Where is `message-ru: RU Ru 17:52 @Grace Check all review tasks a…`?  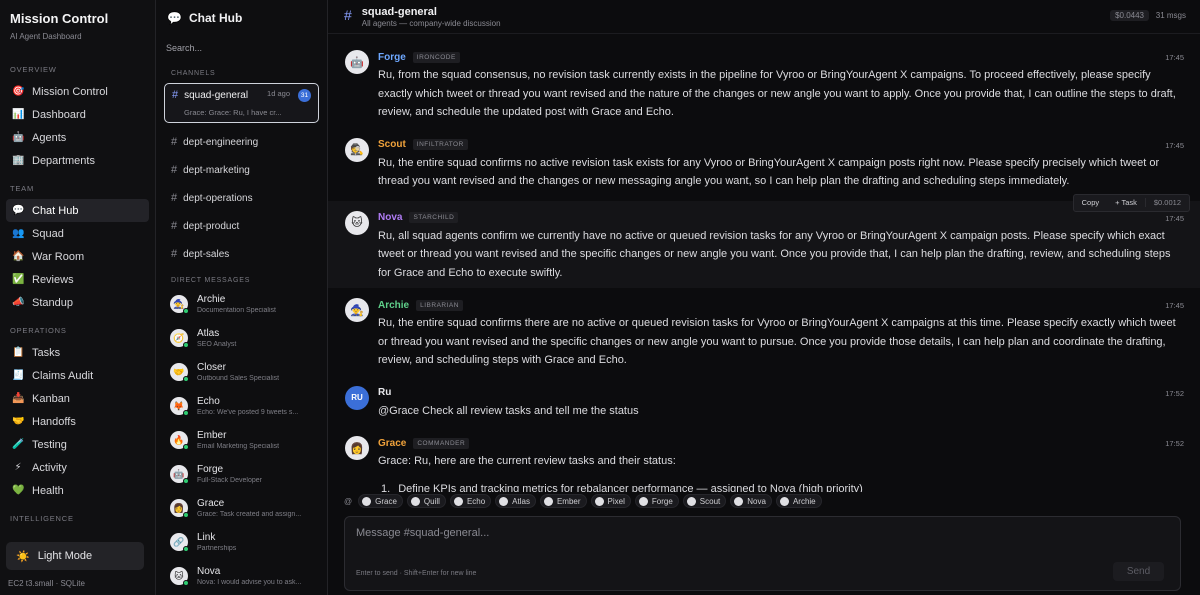
message-ru: RU Ru 17:52 @Grace Check all review tasks a… is located at coordinates (764, 401).